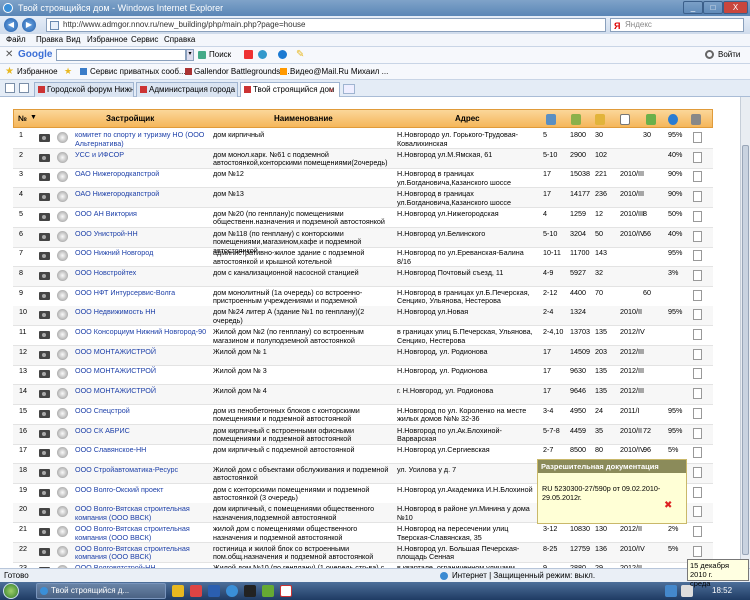  I want to click on cell-dev: ООО Стройавтоматика-Ресурс, so click(141, 470).